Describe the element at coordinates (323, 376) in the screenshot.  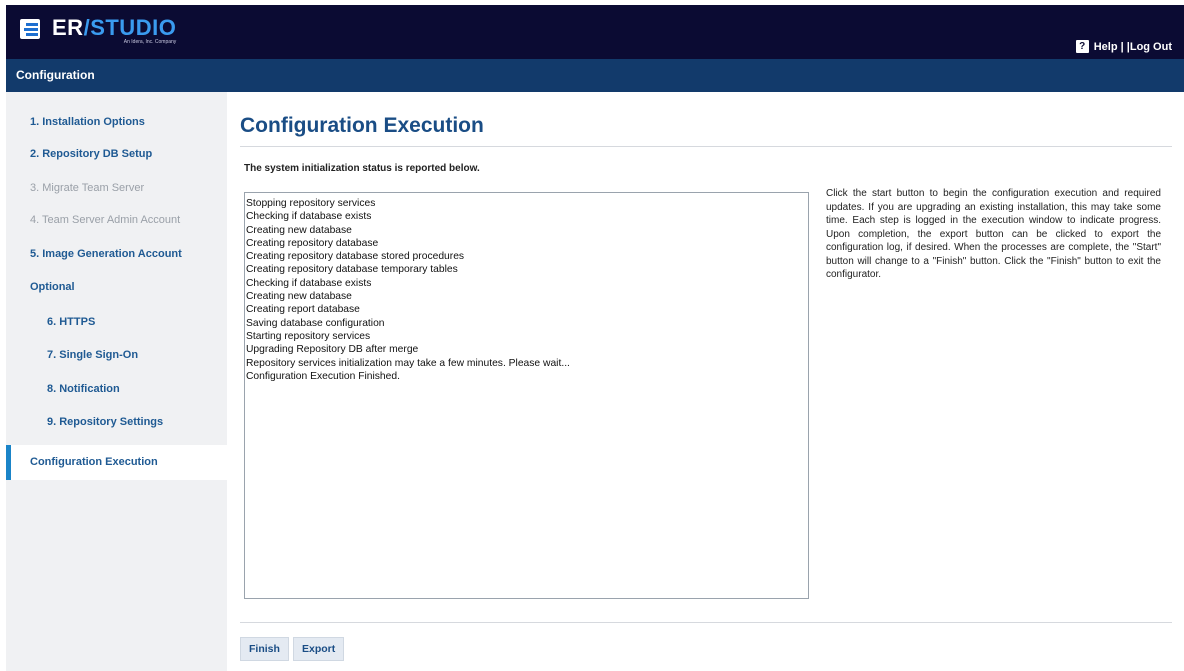
I see `log-line: Configuration Execution Finished.` at that location.